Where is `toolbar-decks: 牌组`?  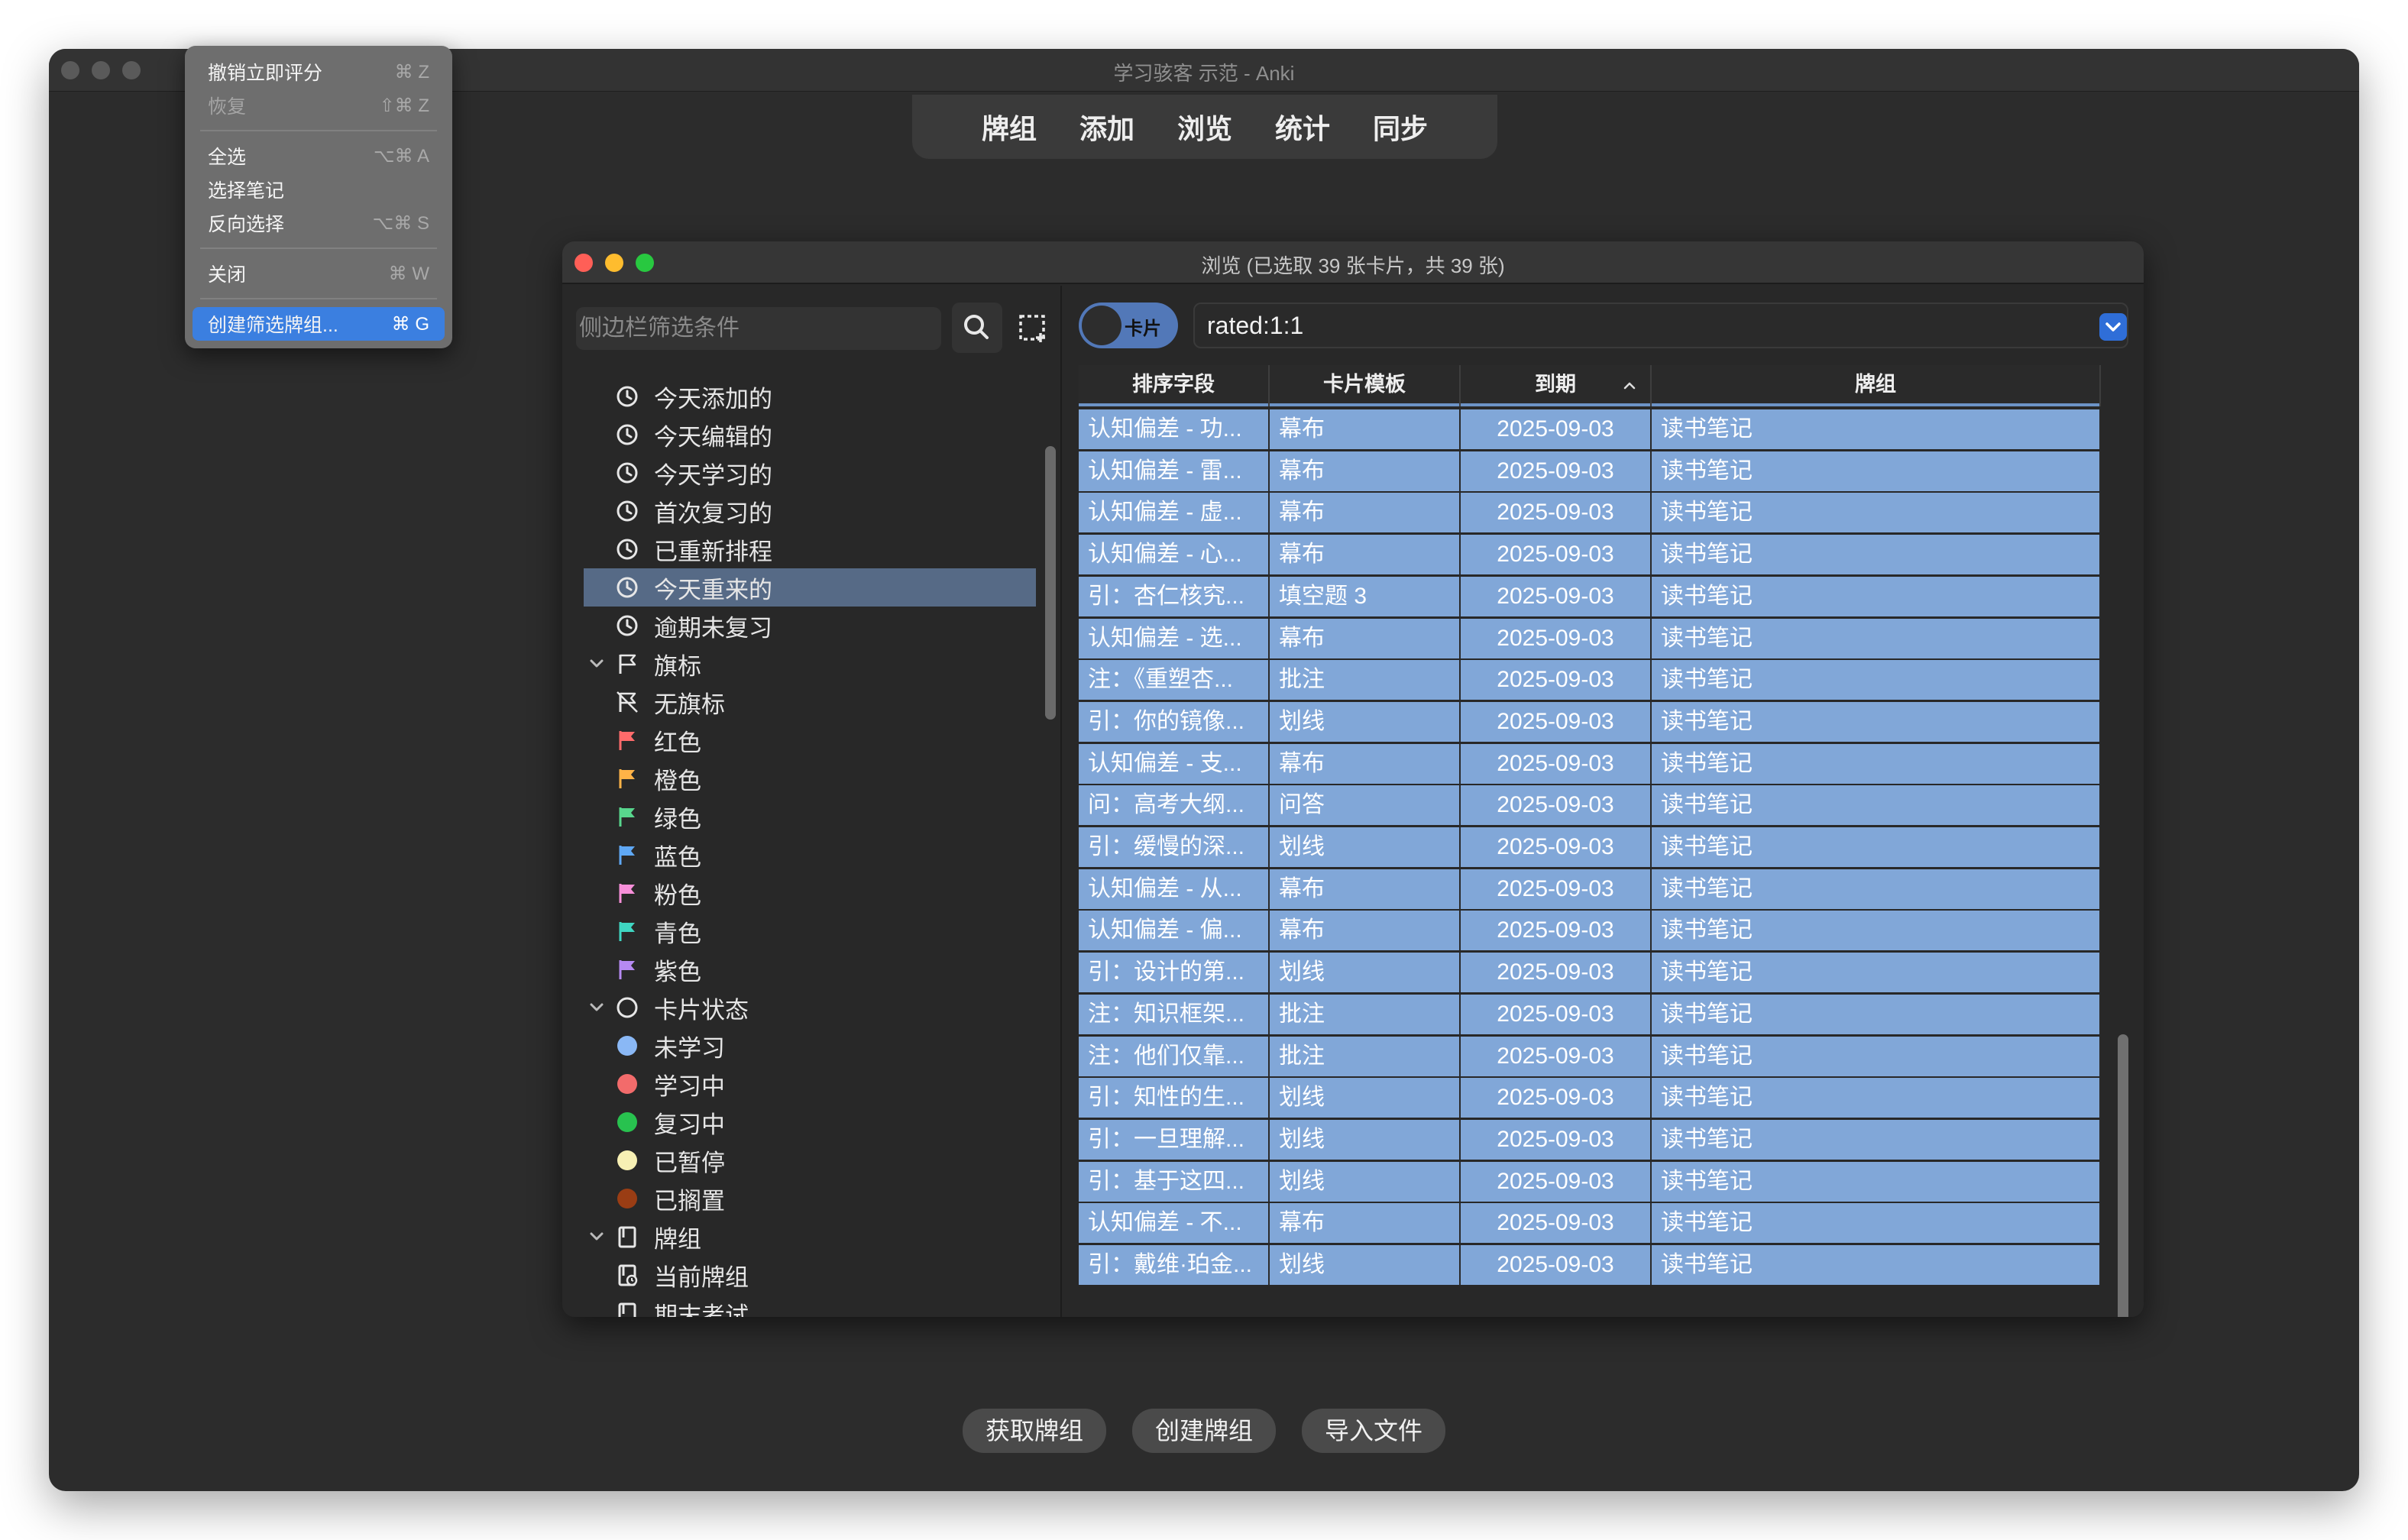
toolbar-decks: 牌组 is located at coordinates (1009, 126).